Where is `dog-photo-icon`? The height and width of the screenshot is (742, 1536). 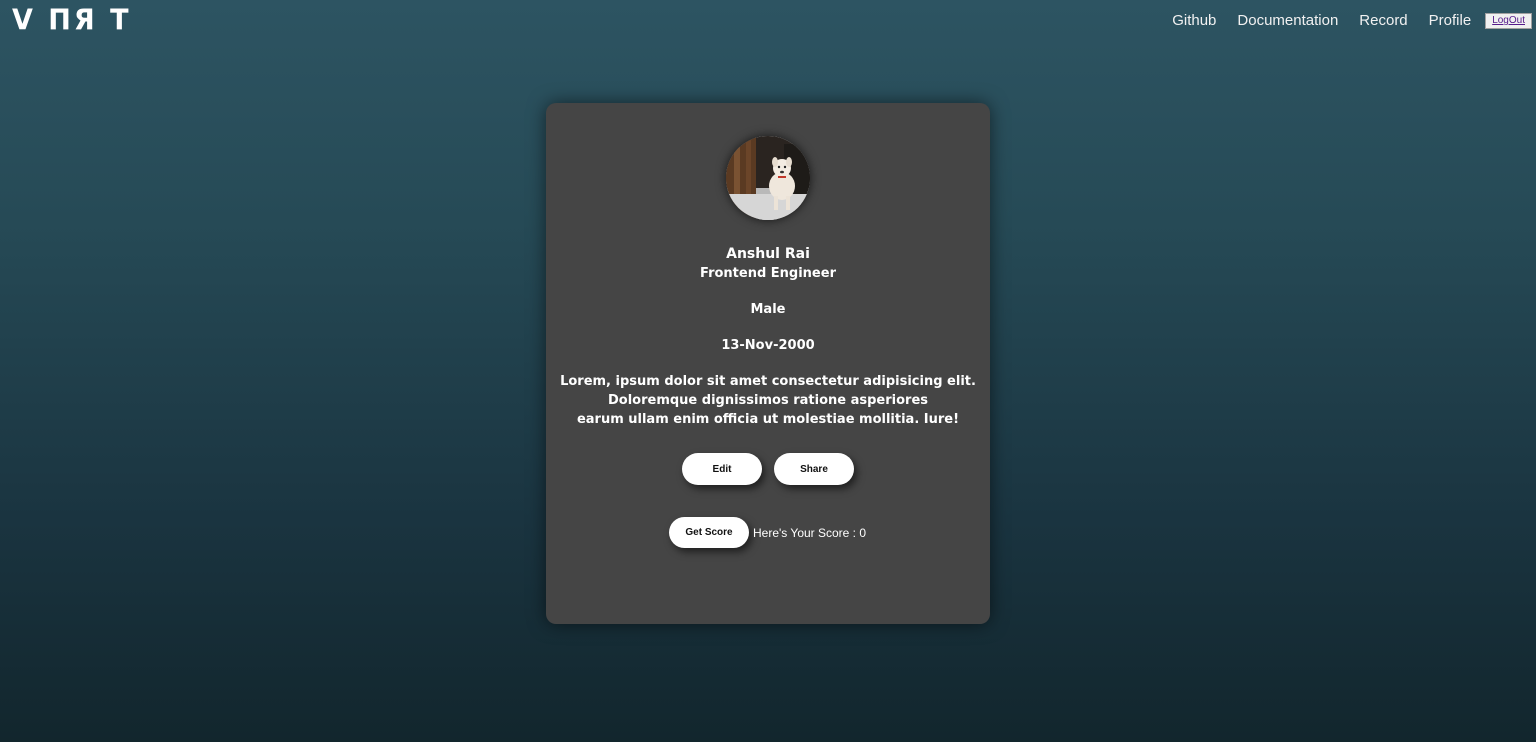 dog-photo-icon is located at coordinates (768, 178).